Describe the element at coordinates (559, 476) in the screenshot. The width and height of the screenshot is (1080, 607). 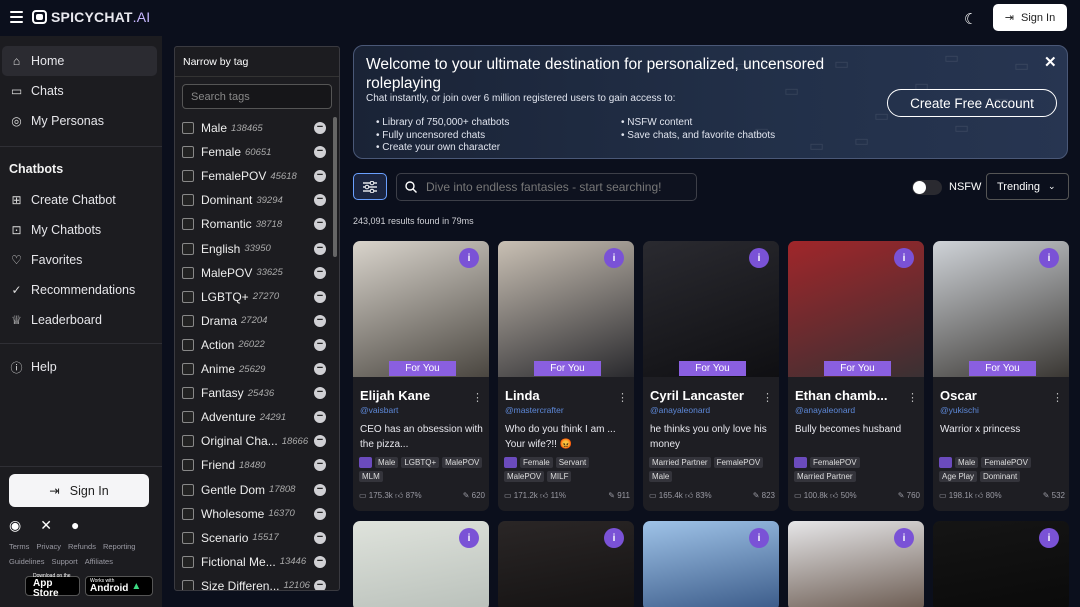
I see `card-tag: MILF` at that location.